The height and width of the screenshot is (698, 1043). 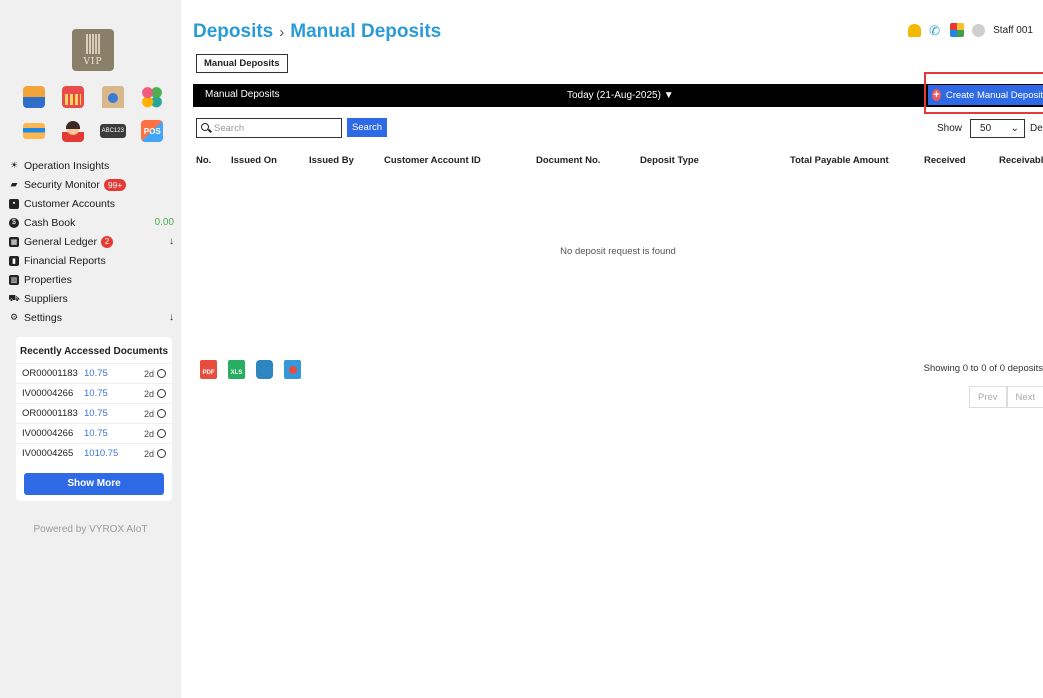 I want to click on column-header-deposit-type: Deposit Type, so click(x=669, y=160).